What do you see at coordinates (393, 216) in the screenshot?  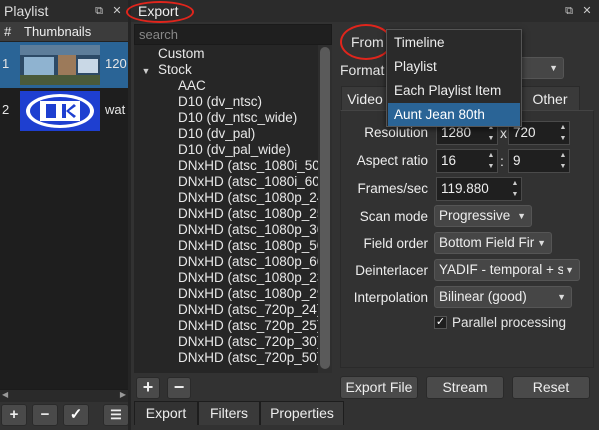 I see `scan-mode-label: Scan mode` at bounding box center [393, 216].